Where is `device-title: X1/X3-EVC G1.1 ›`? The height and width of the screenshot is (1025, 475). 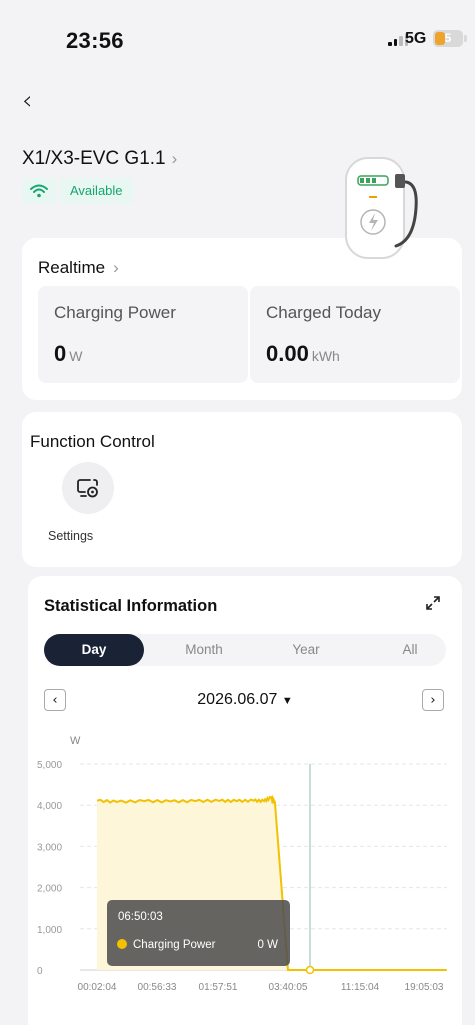
device-title: X1/X3-EVC G1.1 › is located at coordinates (99, 159).